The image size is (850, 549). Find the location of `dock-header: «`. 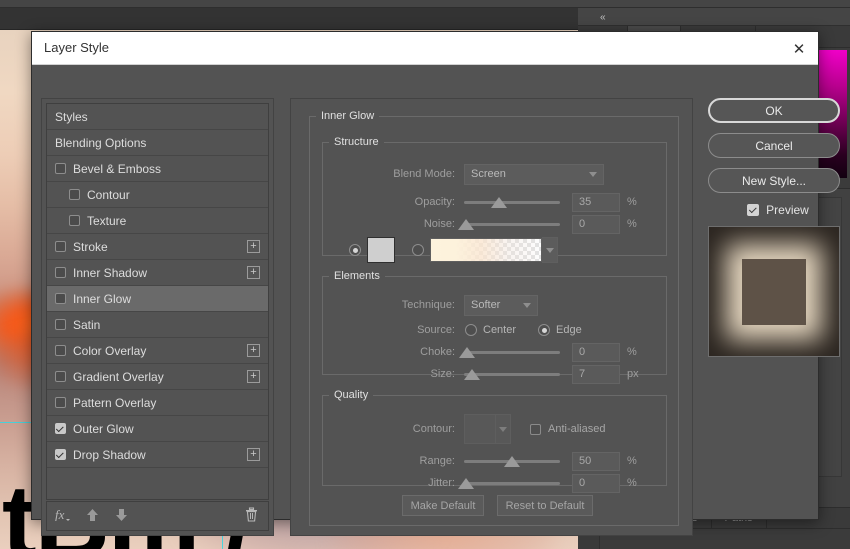

dock-header: « is located at coordinates (714, 17).